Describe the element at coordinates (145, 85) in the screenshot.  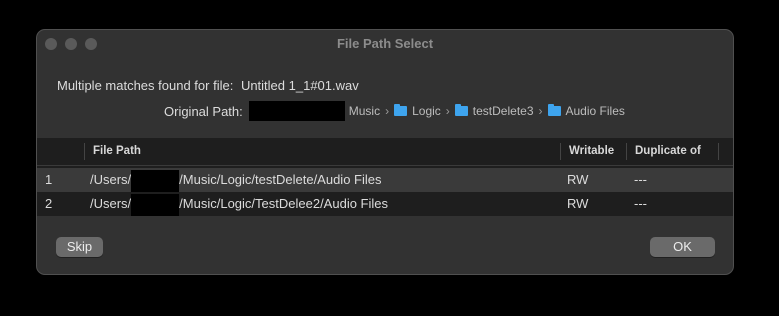
I see `multiple-matches-label: Multiple matches found for file:` at that location.